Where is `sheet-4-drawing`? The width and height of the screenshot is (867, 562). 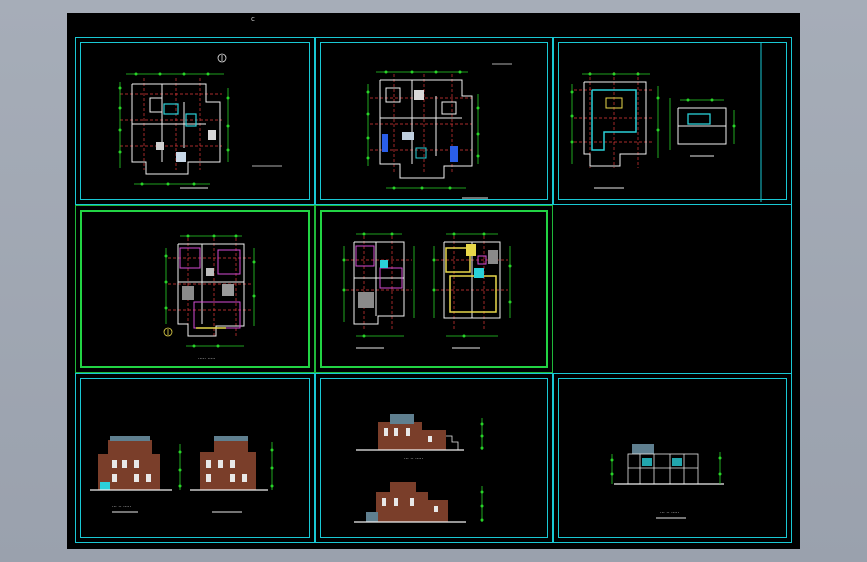 sheet-4-drawing is located at coordinates (209, 291).